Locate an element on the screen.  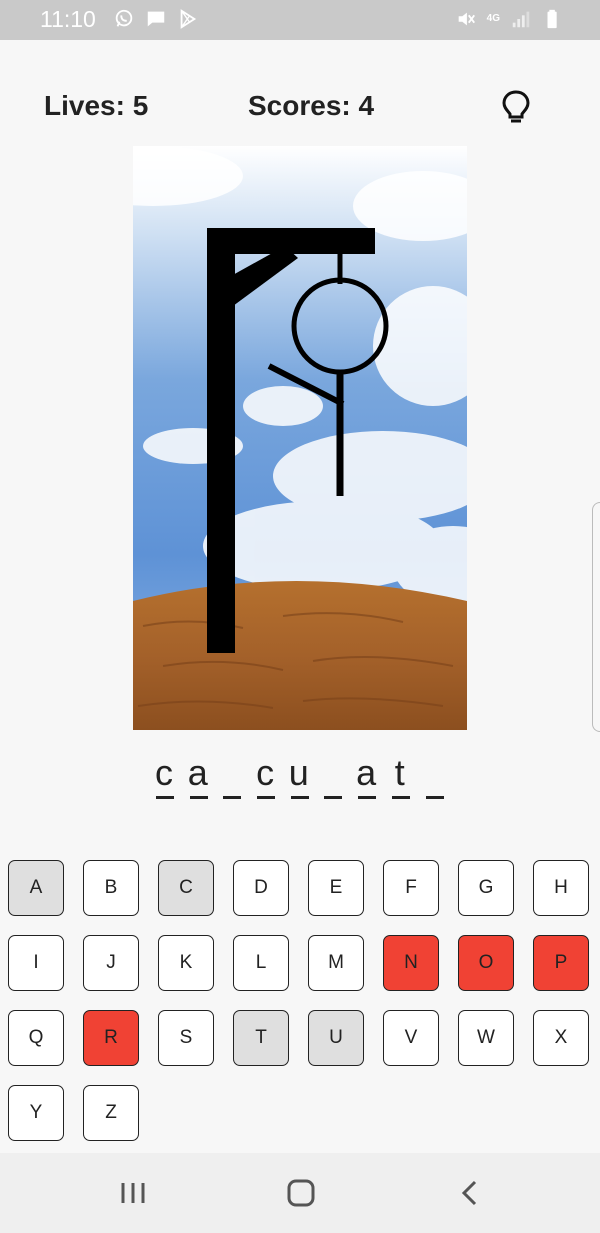
key-y: Y is located at coordinates (36, 1113).